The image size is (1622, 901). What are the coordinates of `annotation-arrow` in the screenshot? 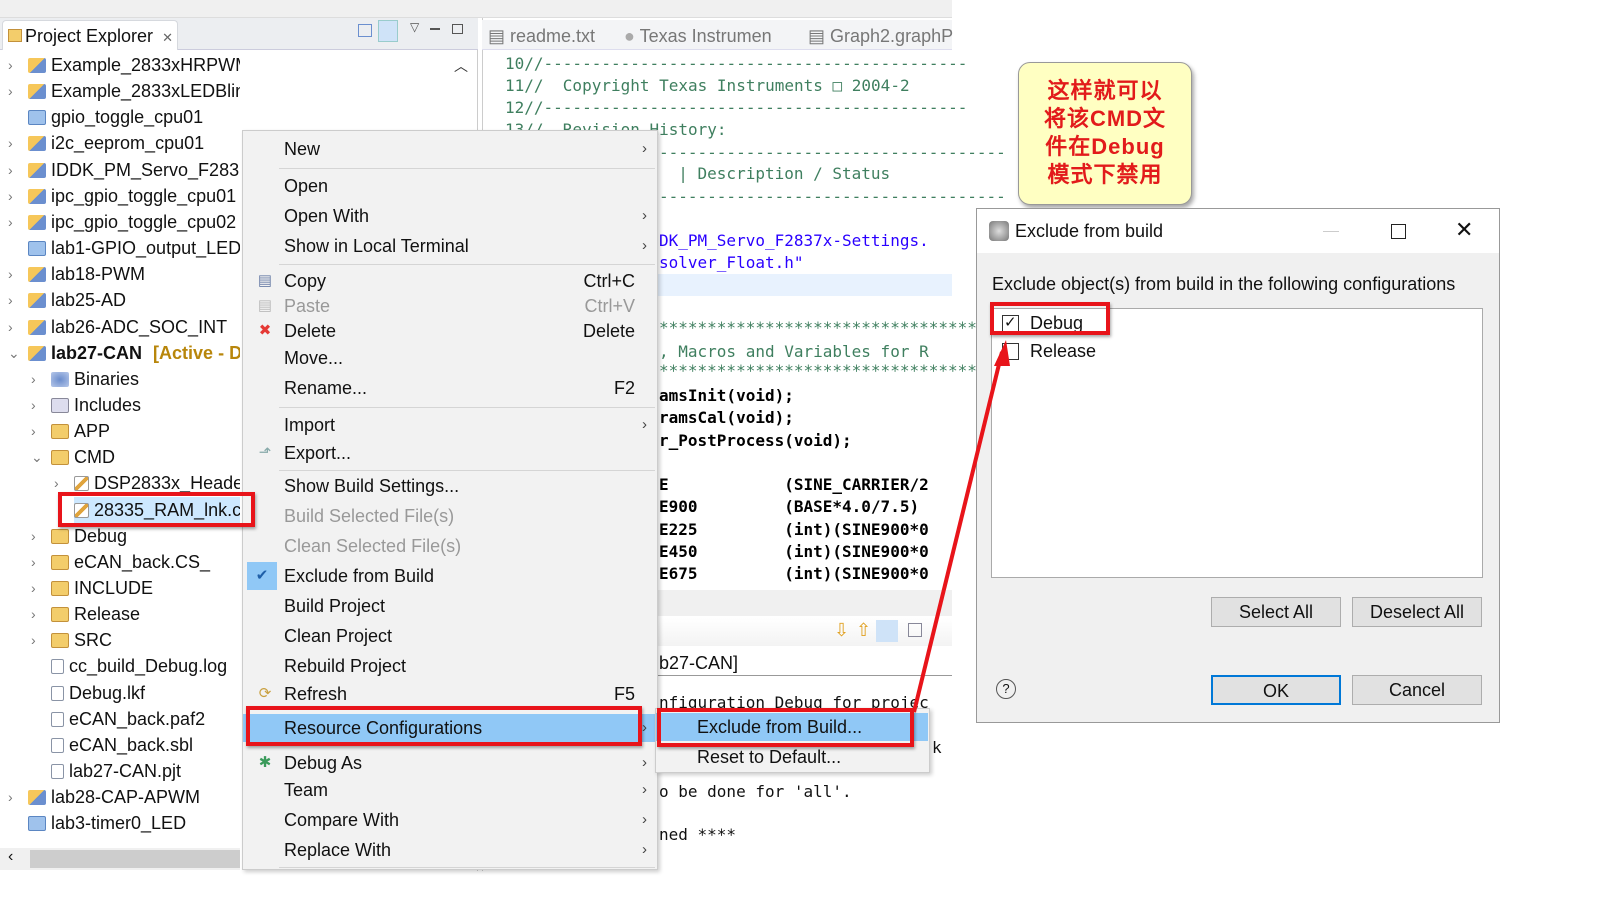 It's located at (961, 526).